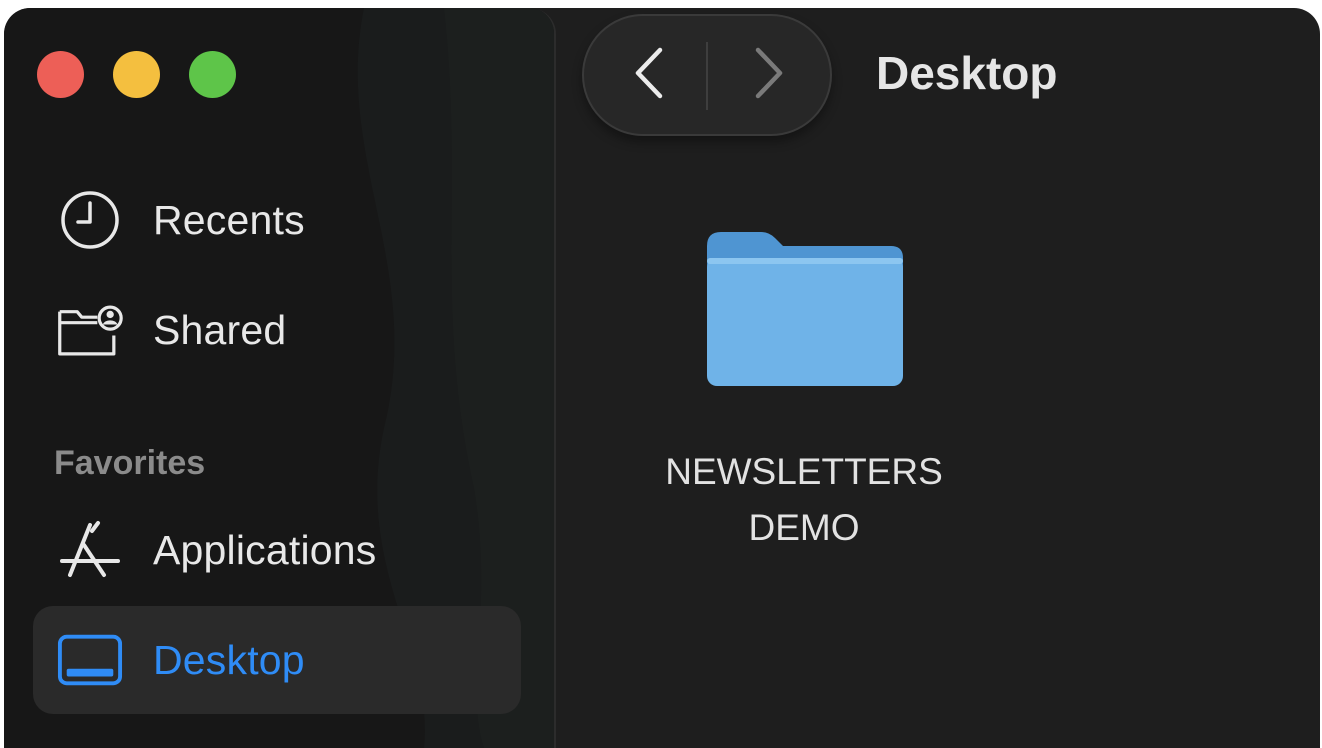 This screenshot has height=748, width=1322. I want to click on zoom-button, so click(212, 74).